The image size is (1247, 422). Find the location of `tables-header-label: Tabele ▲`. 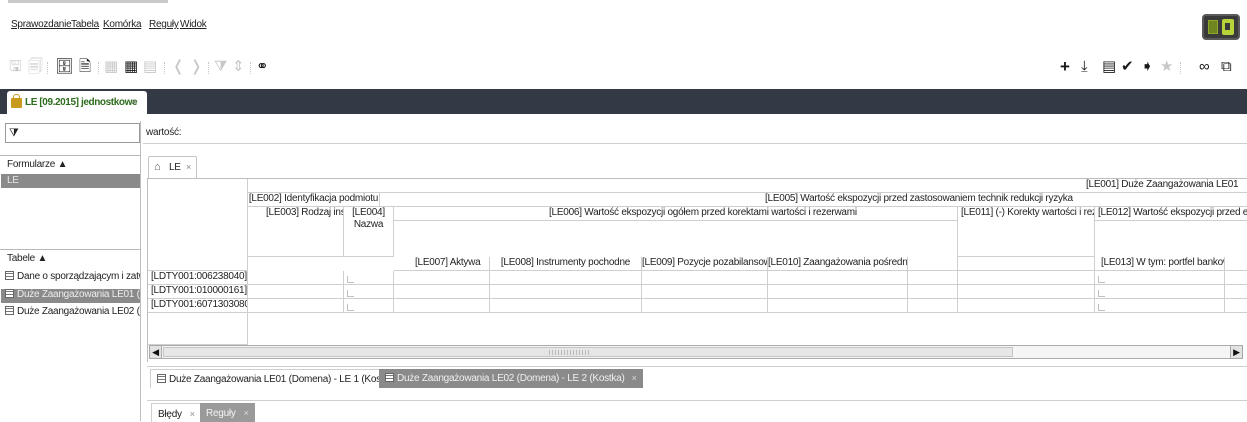

tables-header-label: Tabele ▲ is located at coordinates (27, 258).